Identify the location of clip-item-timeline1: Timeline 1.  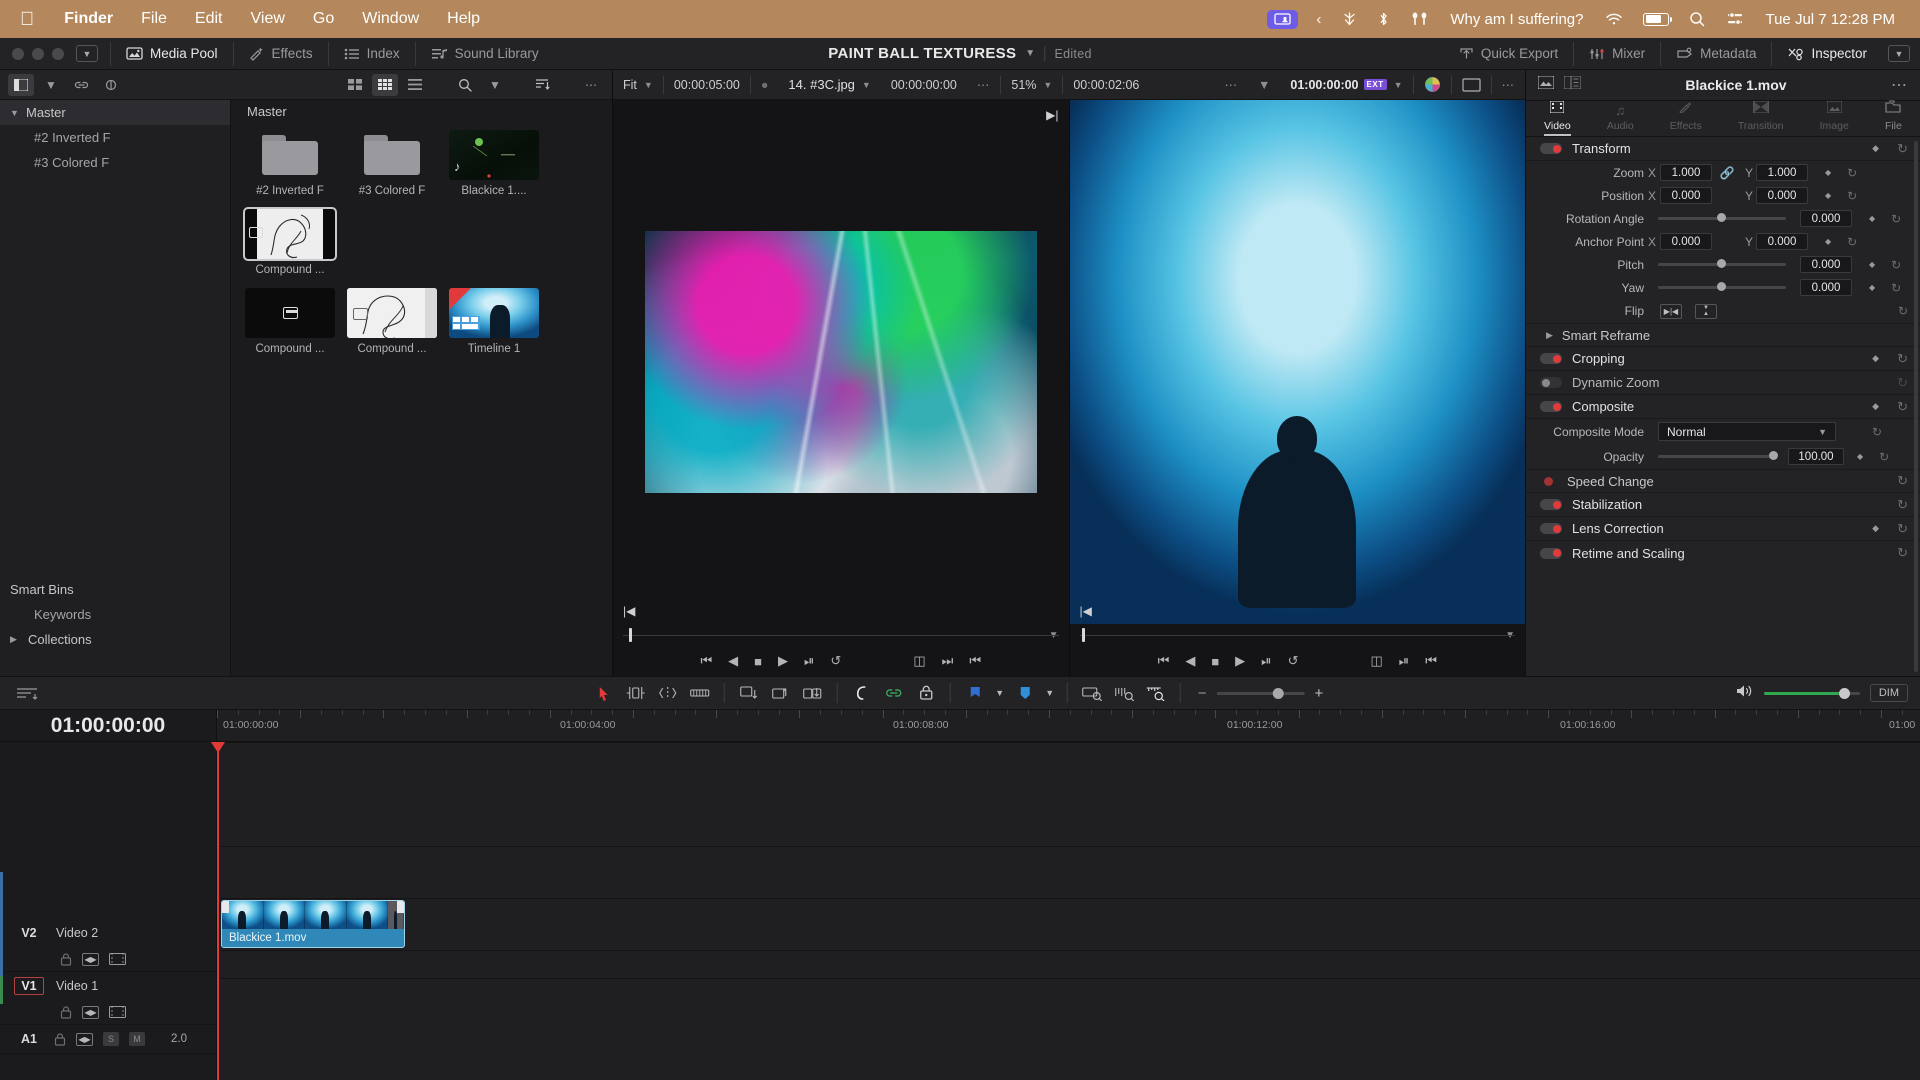
(494, 321).